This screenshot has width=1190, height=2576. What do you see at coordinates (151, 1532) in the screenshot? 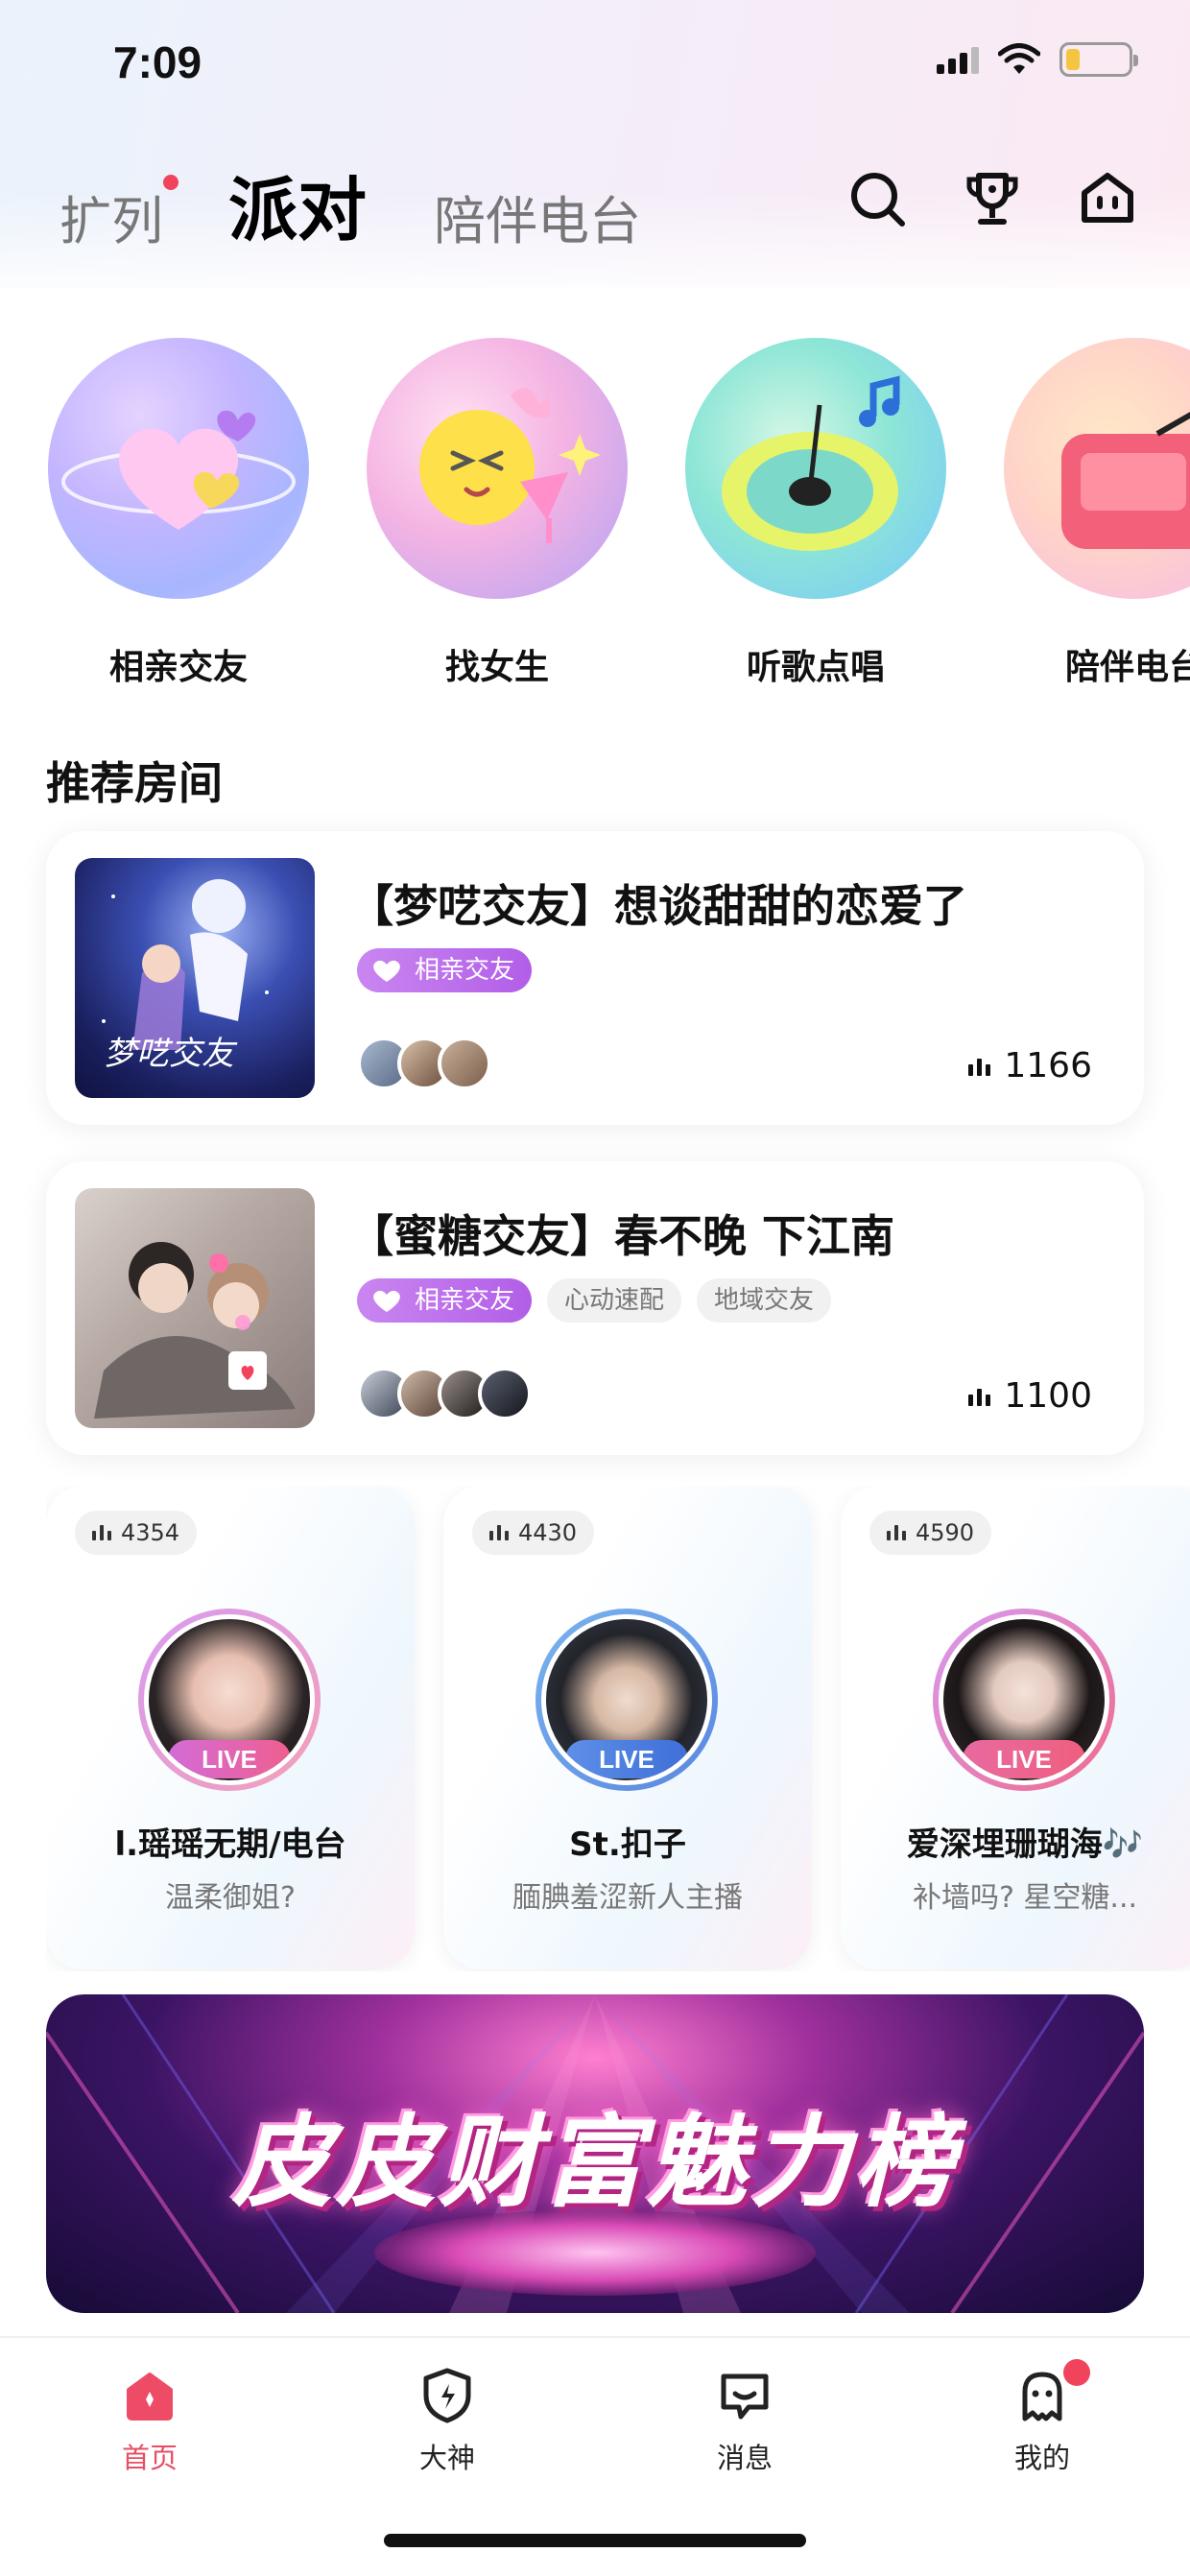
I see `live-viewer-count: 4354` at bounding box center [151, 1532].